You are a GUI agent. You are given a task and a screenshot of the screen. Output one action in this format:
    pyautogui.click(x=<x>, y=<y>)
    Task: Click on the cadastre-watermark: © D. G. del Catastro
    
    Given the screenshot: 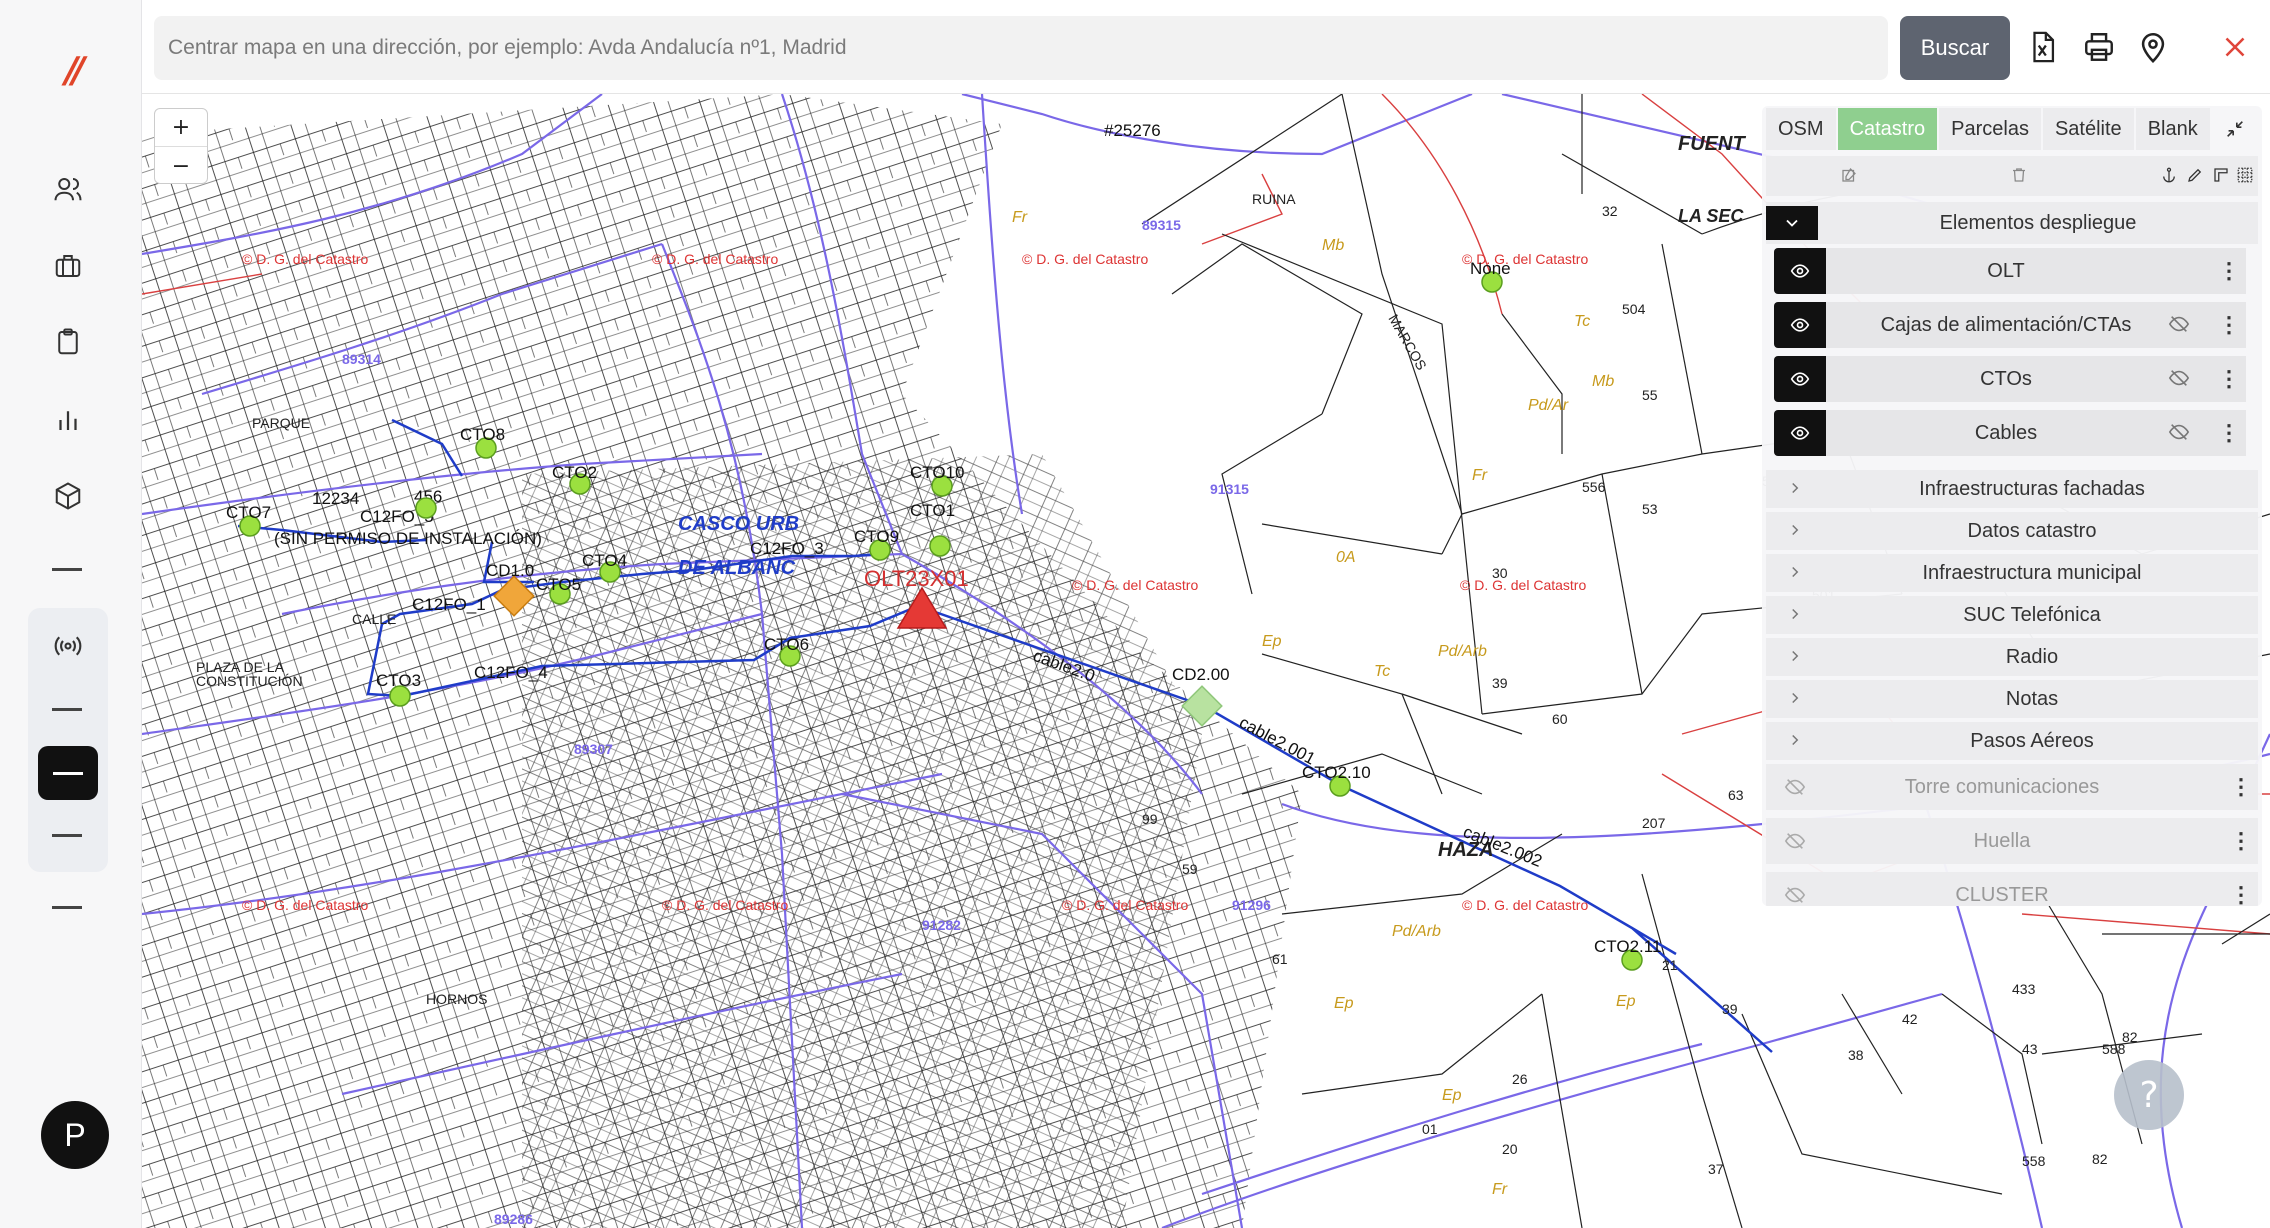 What is the action you would take?
    pyautogui.click(x=305, y=905)
    